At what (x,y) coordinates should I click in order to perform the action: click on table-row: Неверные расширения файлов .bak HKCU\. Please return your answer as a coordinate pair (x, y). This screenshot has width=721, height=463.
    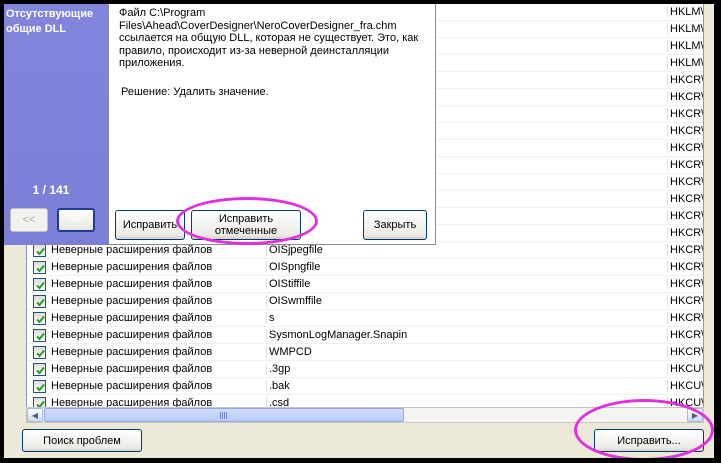
    Looking at the image, I should click on (365, 386).